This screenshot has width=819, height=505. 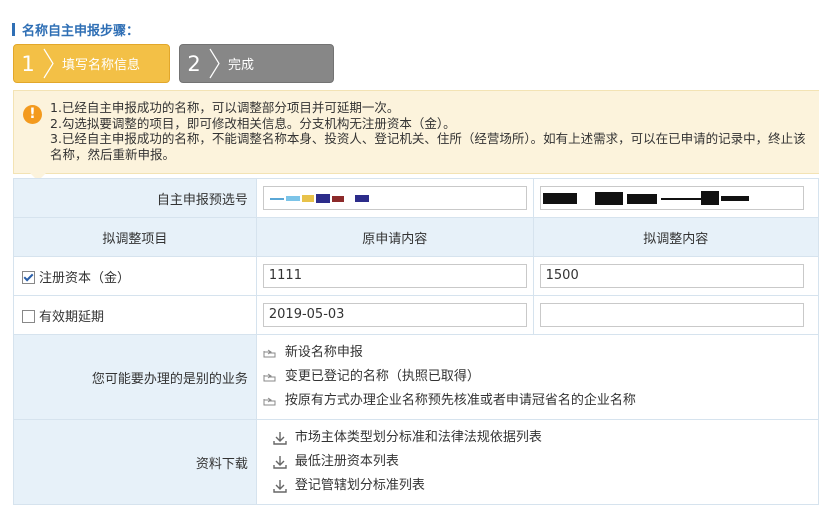 I want to click on business-link-label: 按原有方式办理企业名称预先核准或者申请冠省名的企业名称, so click(x=460, y=400).